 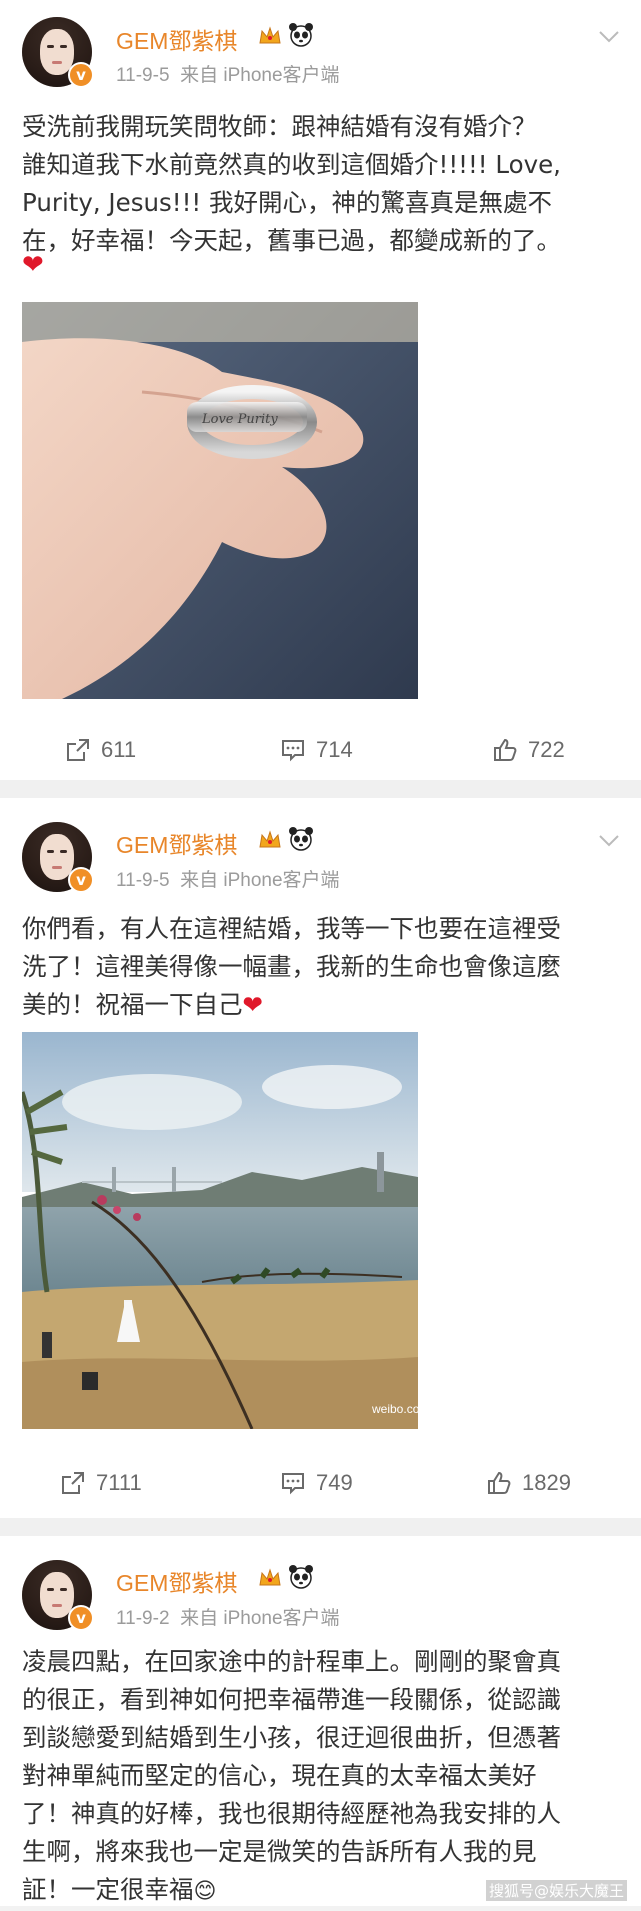 What do you see at coordinates (557, 1890) in the screenshot?
I see `page-watermark: 搜狐号@娱乐大魔王` at bounding box center [557, 1890].